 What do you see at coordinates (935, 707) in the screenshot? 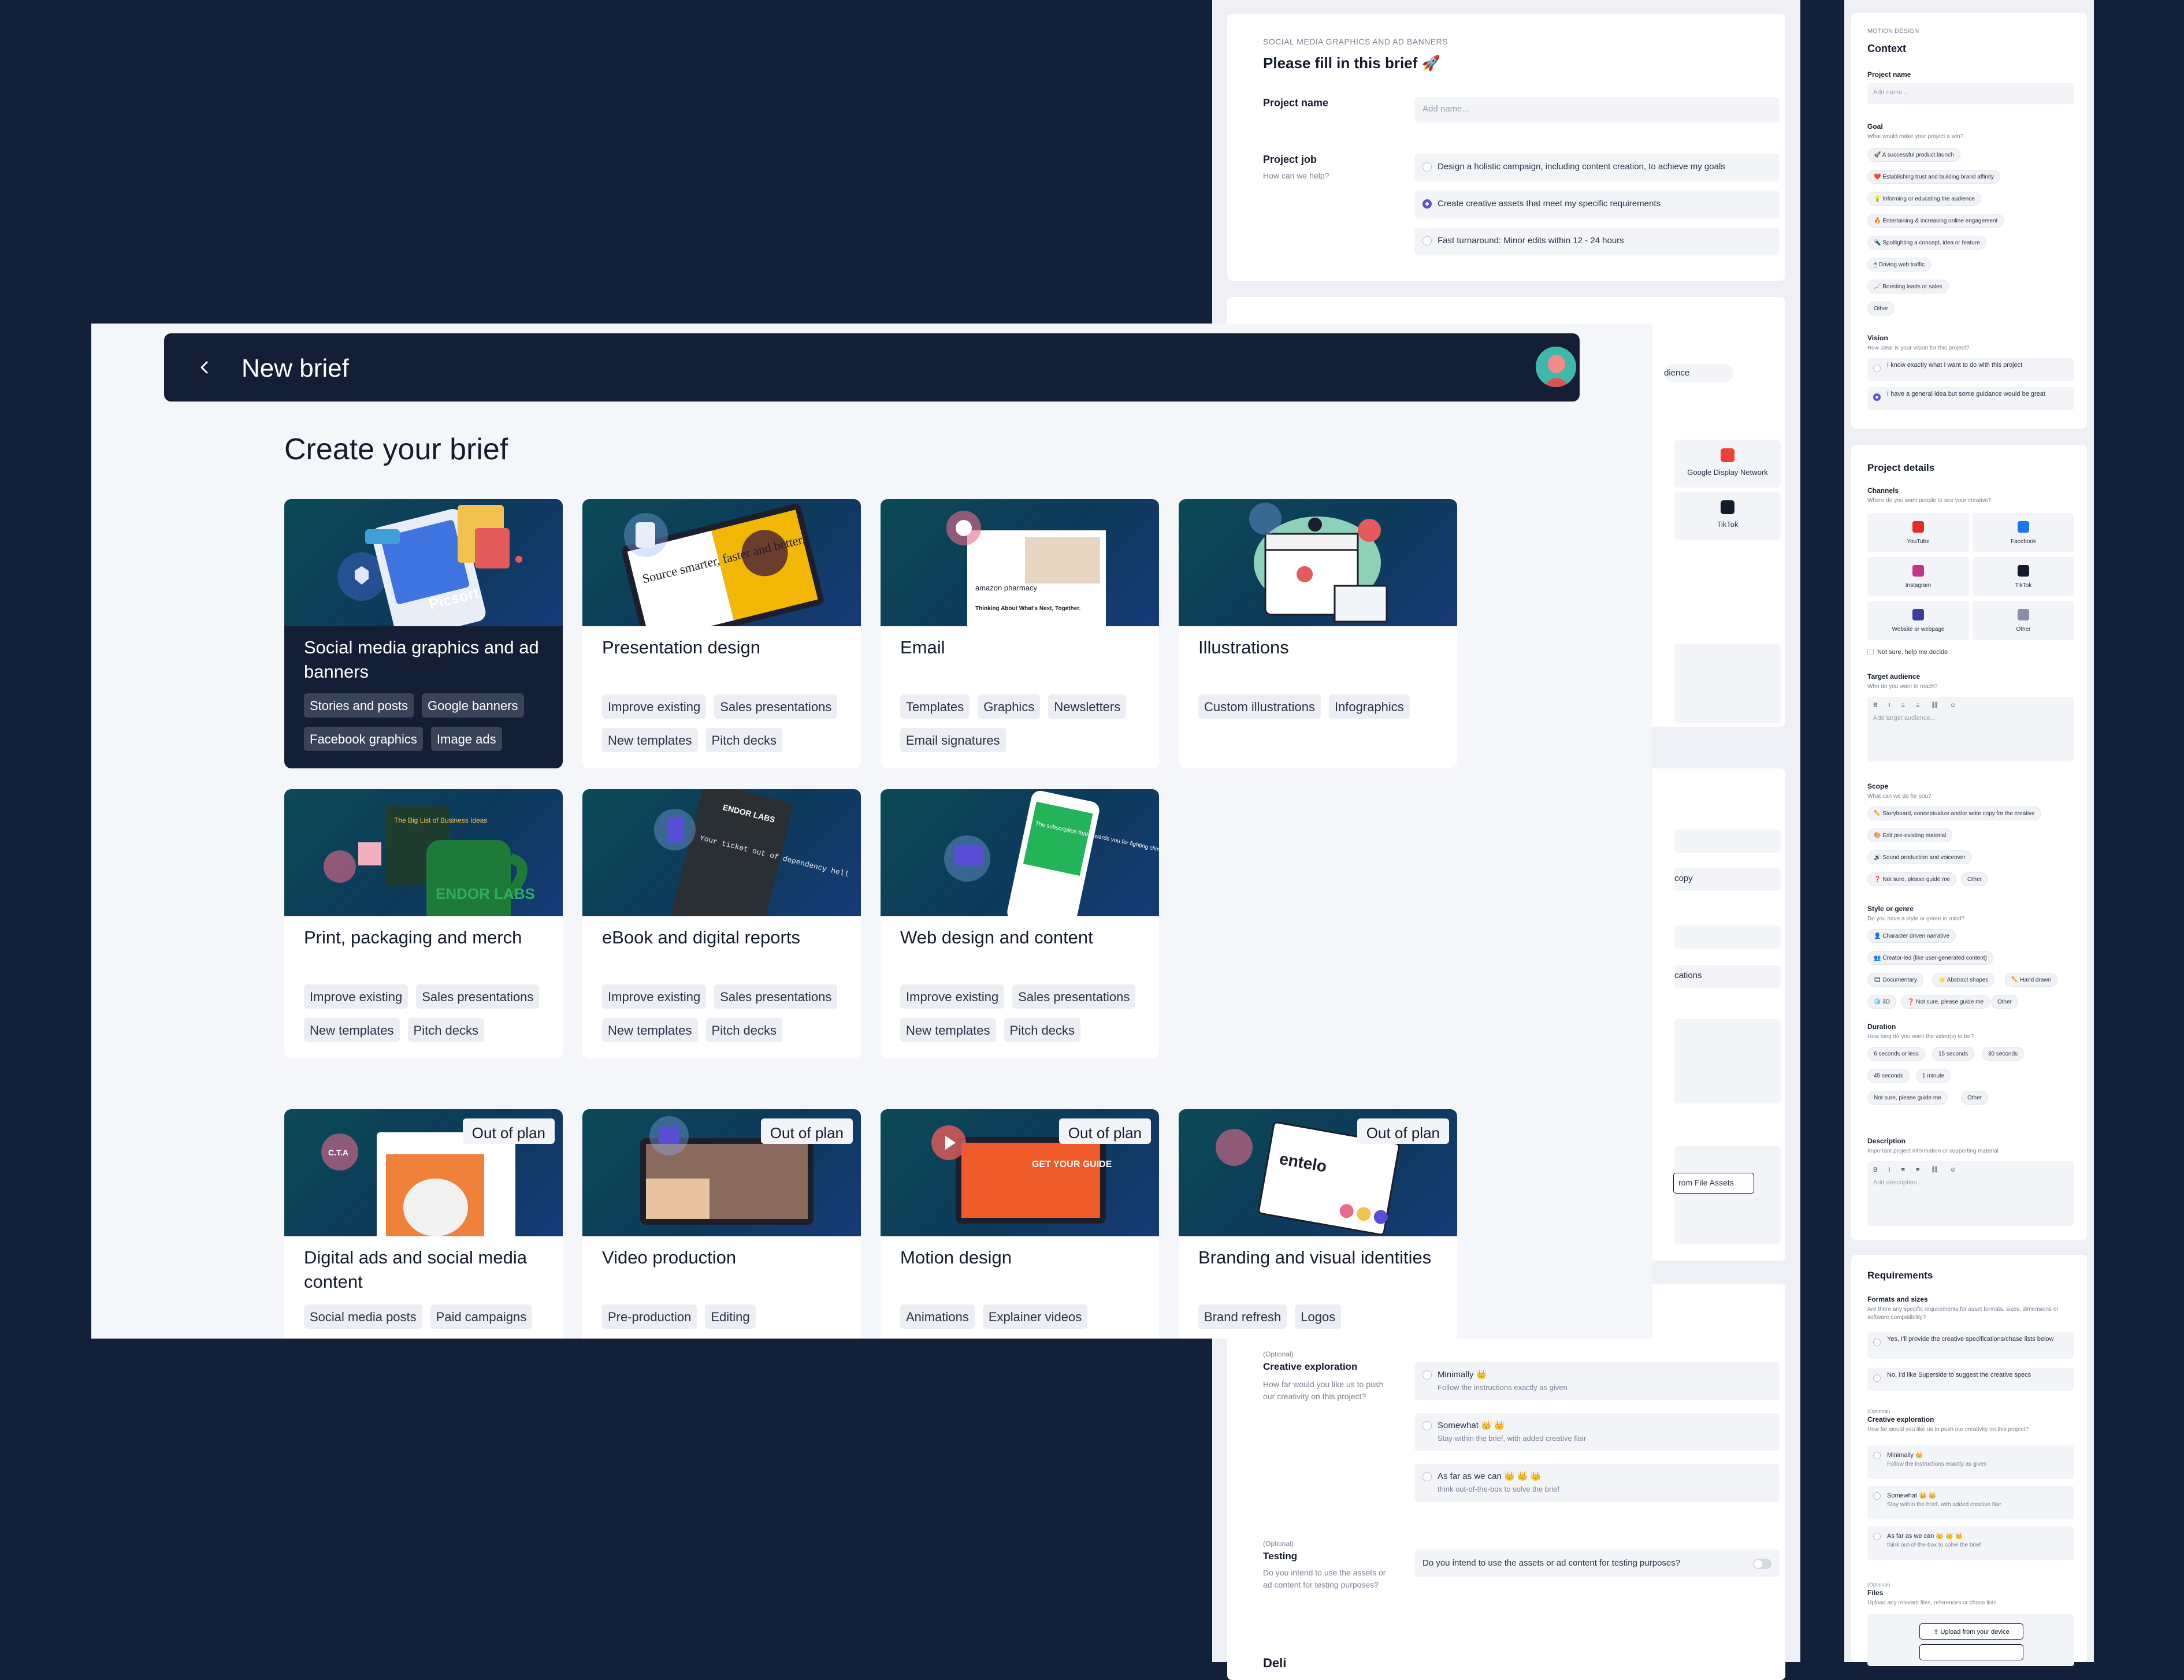
I see `tag: Templates` at bounding box center [935, 707].